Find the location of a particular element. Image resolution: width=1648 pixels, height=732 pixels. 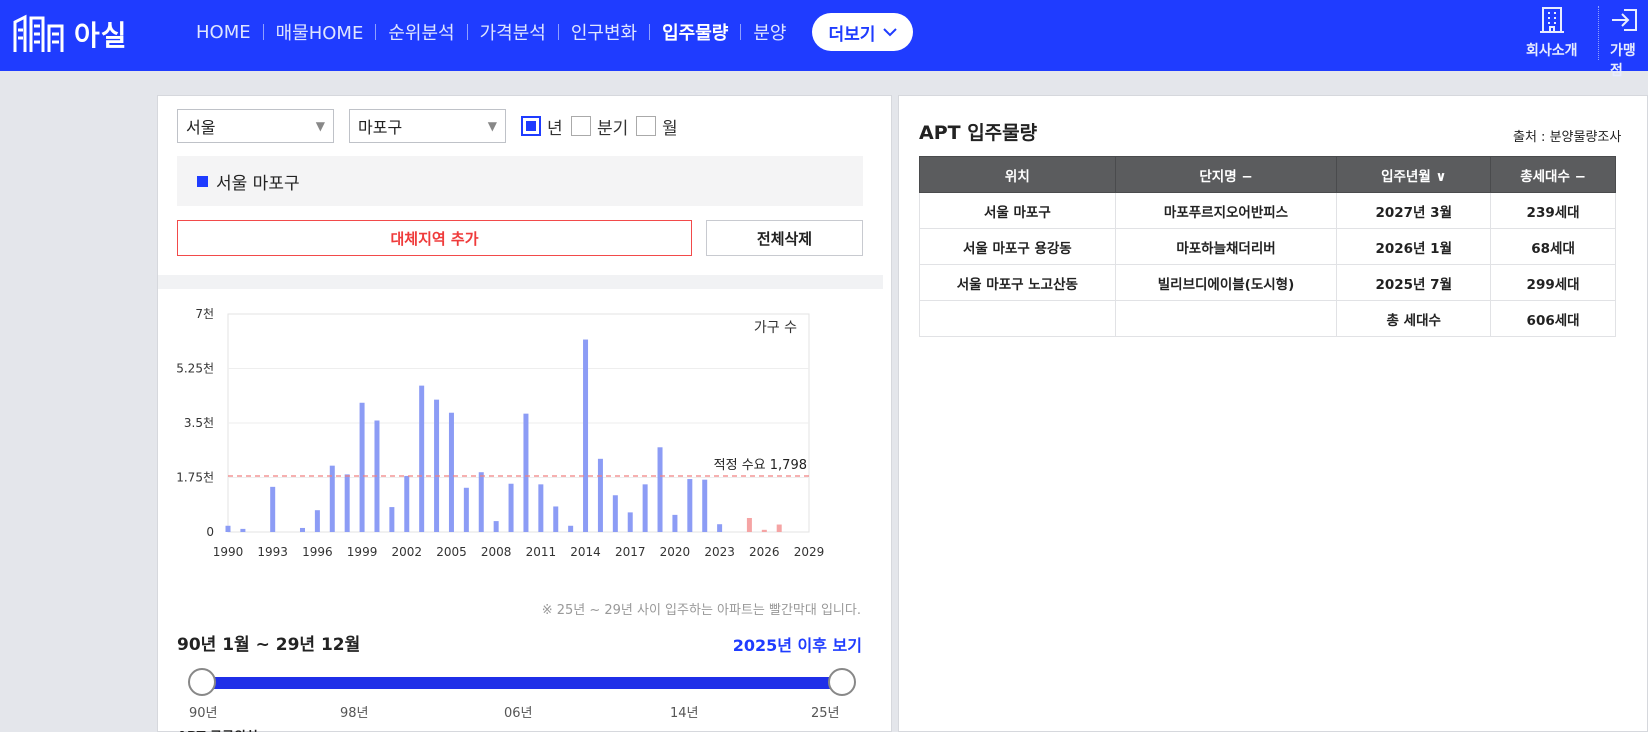

district-select: 마포구 ▼ is located at coordinates (427, 126).